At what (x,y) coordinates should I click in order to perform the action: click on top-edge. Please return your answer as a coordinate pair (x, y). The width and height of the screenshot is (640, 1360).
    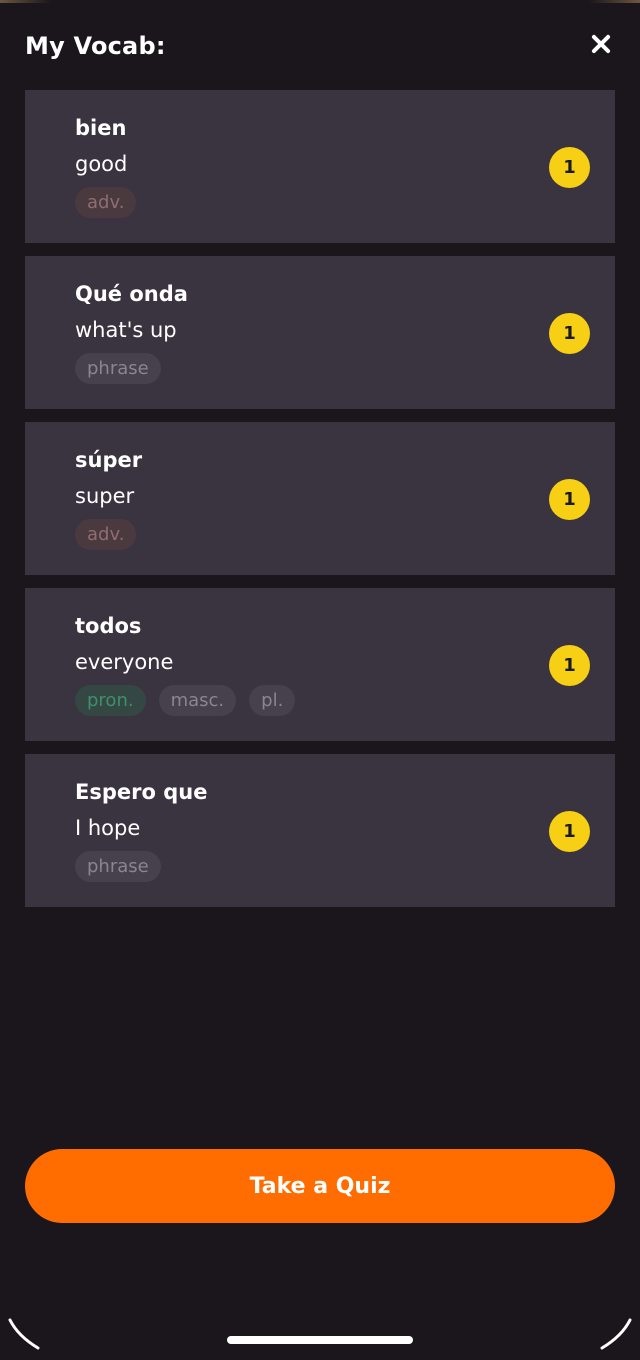
    Looking at the image, I should click on (320, 1).